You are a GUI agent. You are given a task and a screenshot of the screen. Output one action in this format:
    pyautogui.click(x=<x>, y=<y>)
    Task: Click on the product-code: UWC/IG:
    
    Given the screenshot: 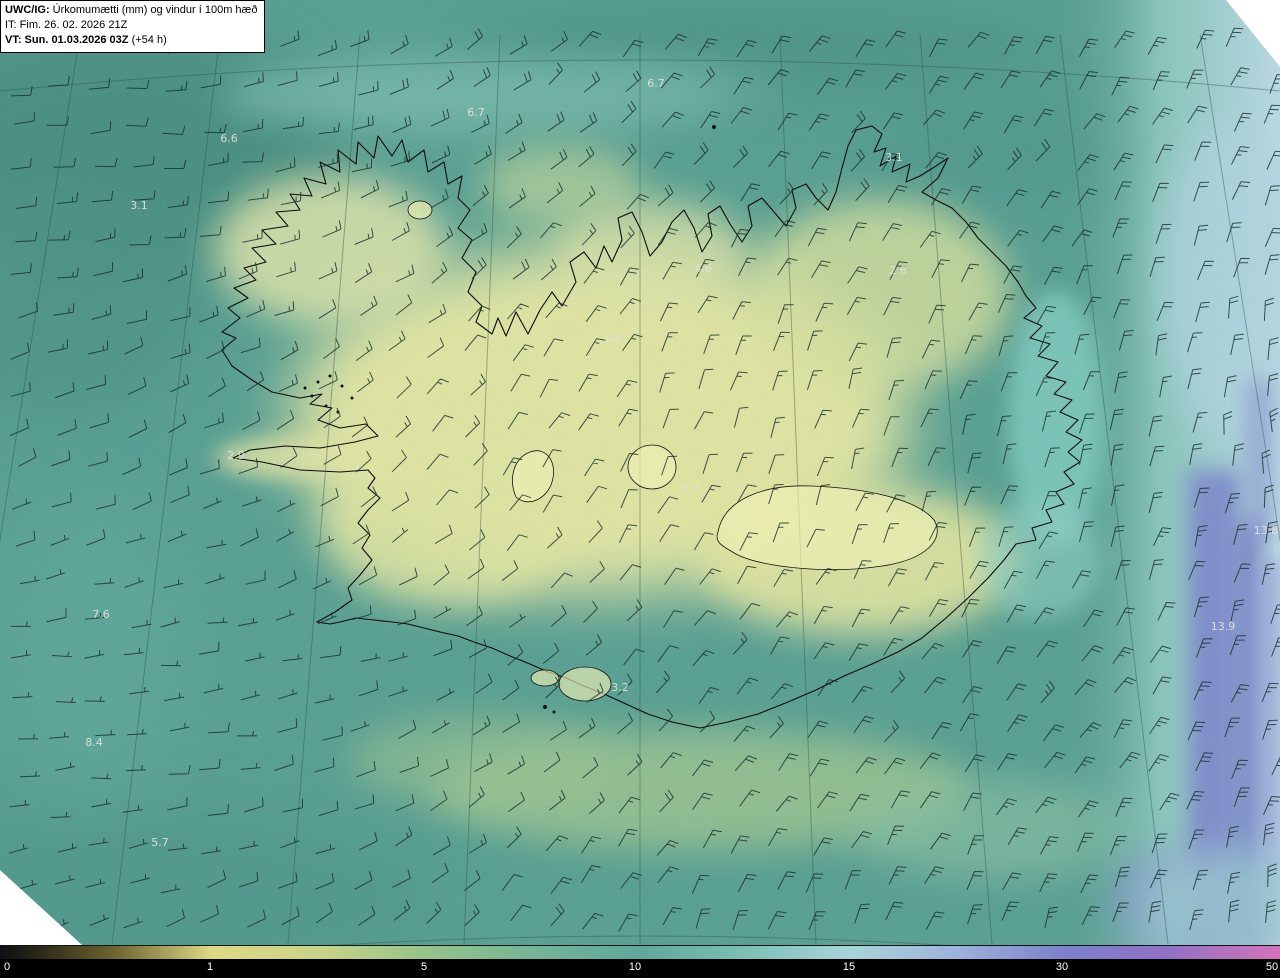 What is the action you would take?
    pyautogui.click(x=27, y=10)
    